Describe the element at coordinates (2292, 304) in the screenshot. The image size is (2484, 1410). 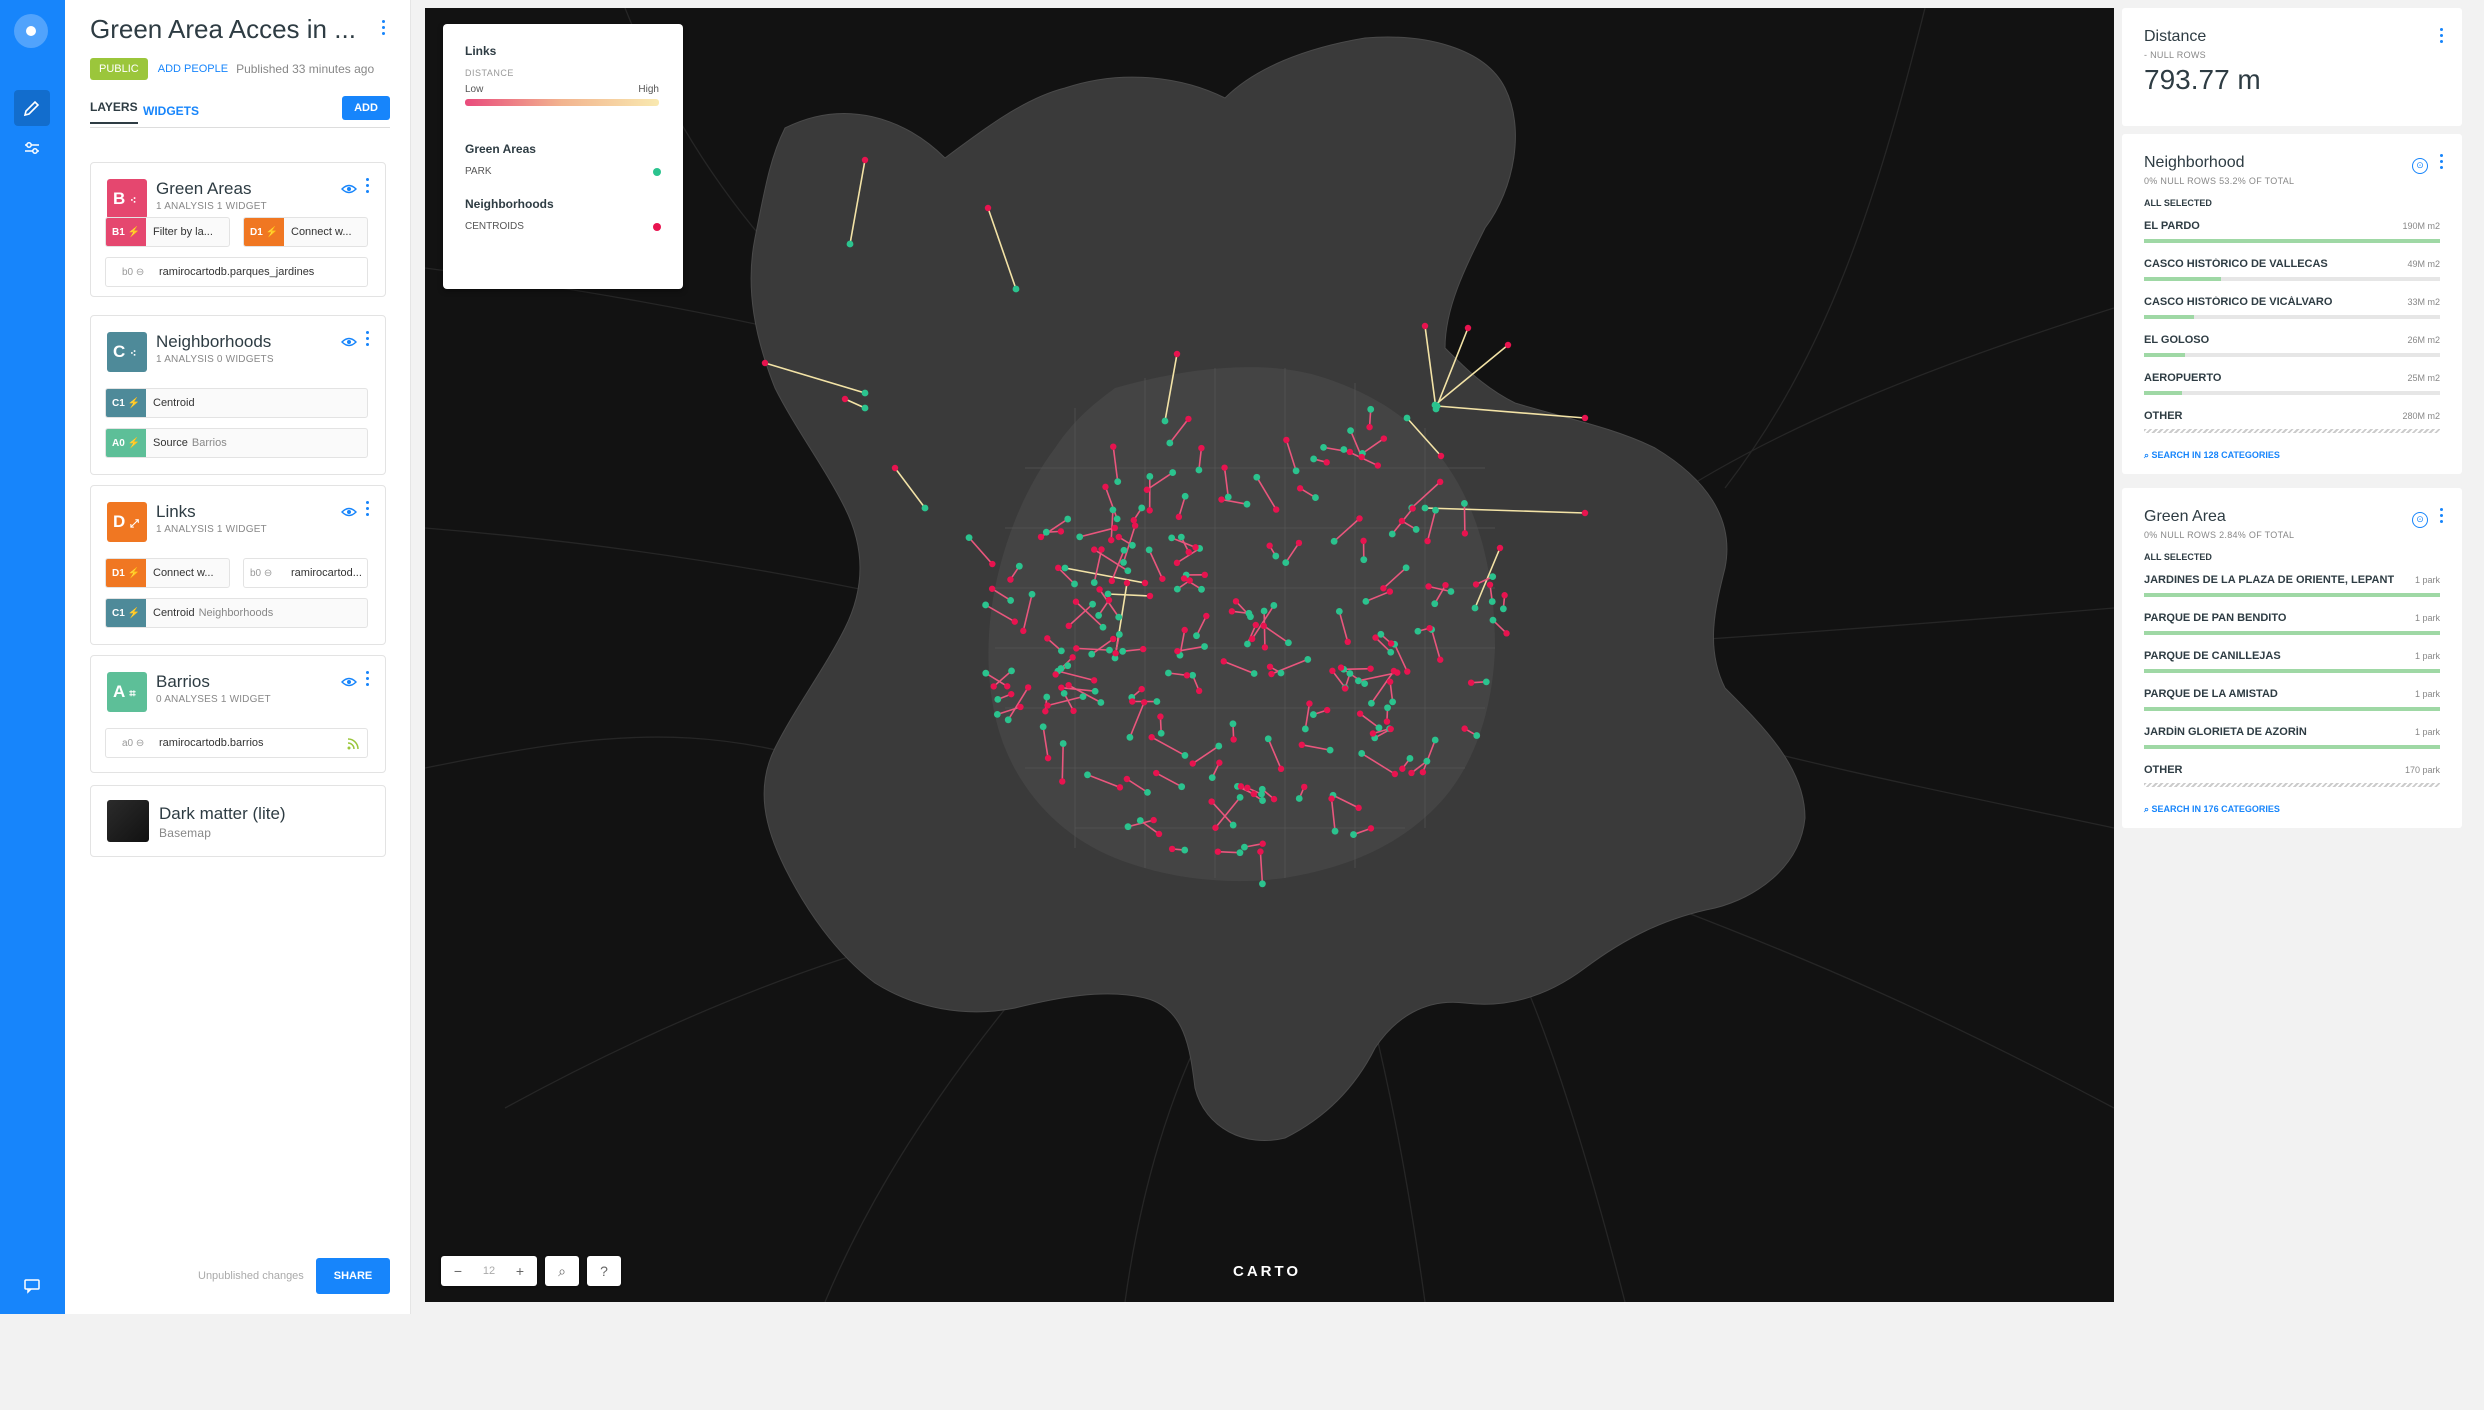
I see `category-row: CASCO HISTÓRICO DE VICÁLVARO33M m2` at that location.